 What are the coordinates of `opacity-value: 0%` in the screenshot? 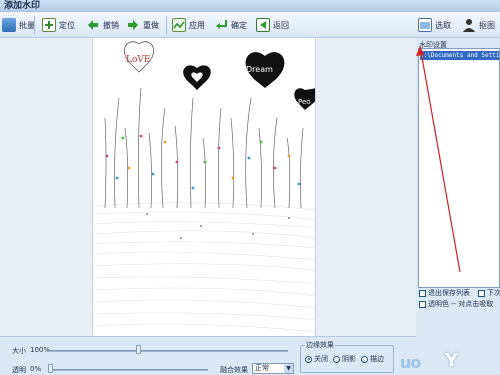 It's located at (36, 369).